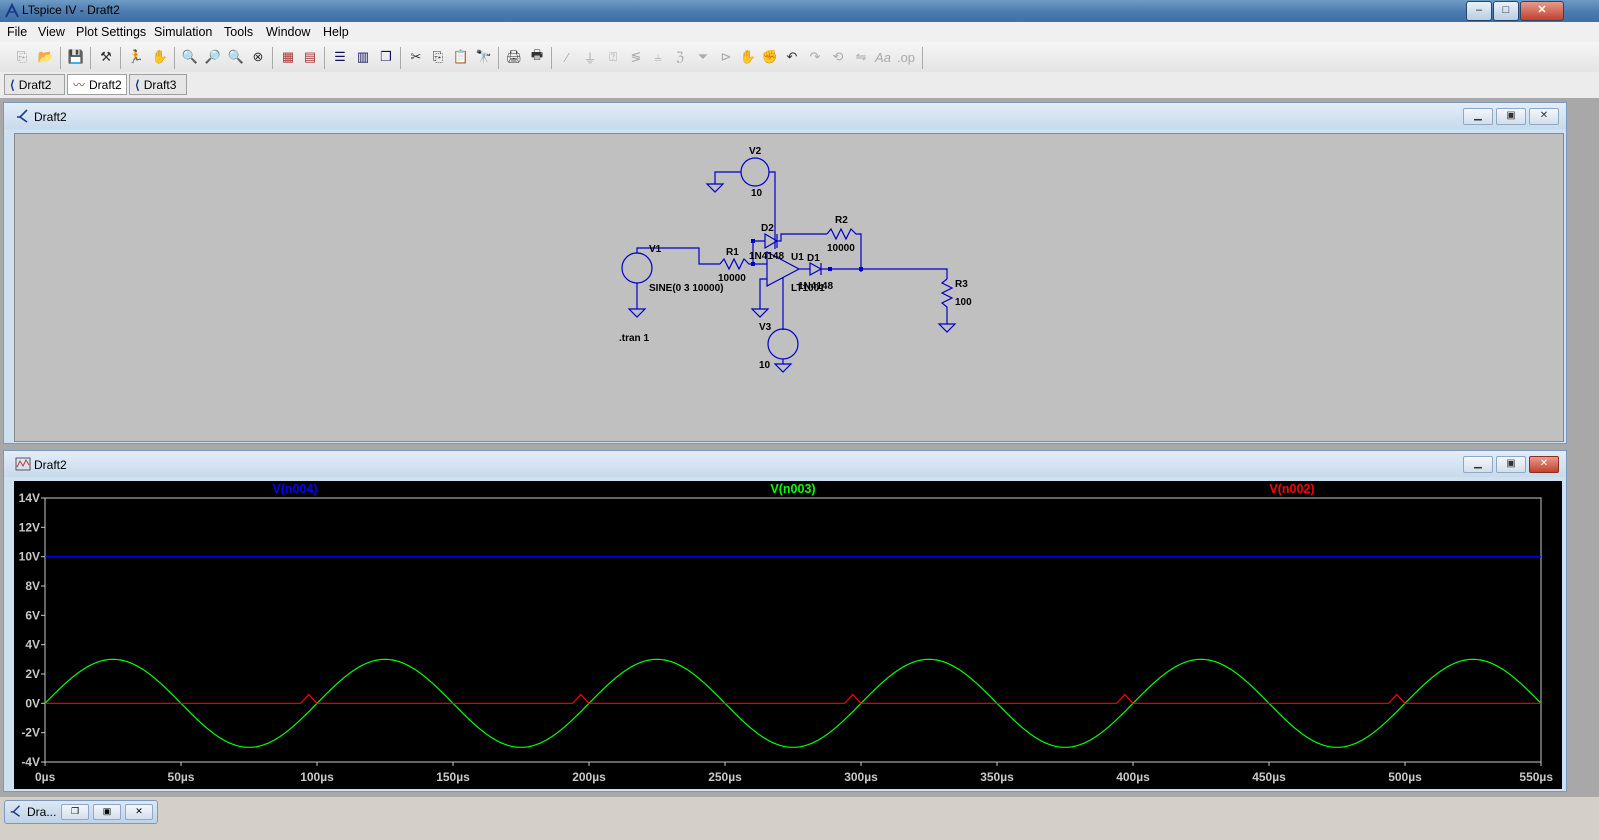  Describe the element at coordinates (136, 57) in the screenshot. I see `run-icon: 🏃` at that location.